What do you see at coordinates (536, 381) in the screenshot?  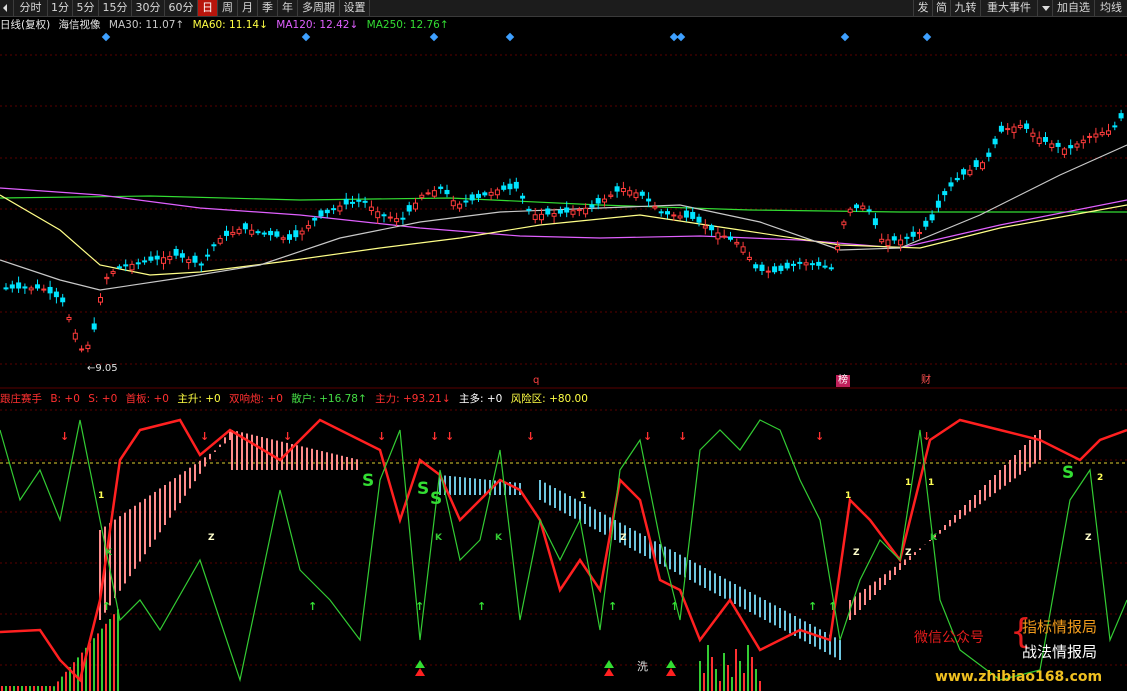 I see `q-marker: q` at bounding box center [536, 381].